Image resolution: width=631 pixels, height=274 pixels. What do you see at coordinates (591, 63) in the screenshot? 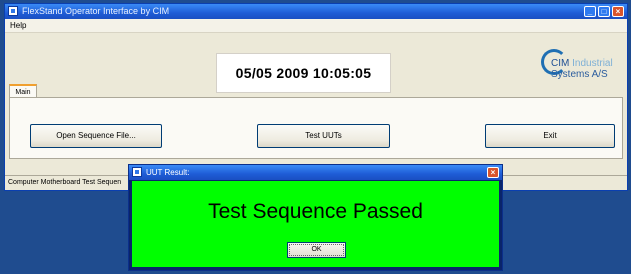
I see `logo-industrial: Industrial` at bounding box center [591, 63].